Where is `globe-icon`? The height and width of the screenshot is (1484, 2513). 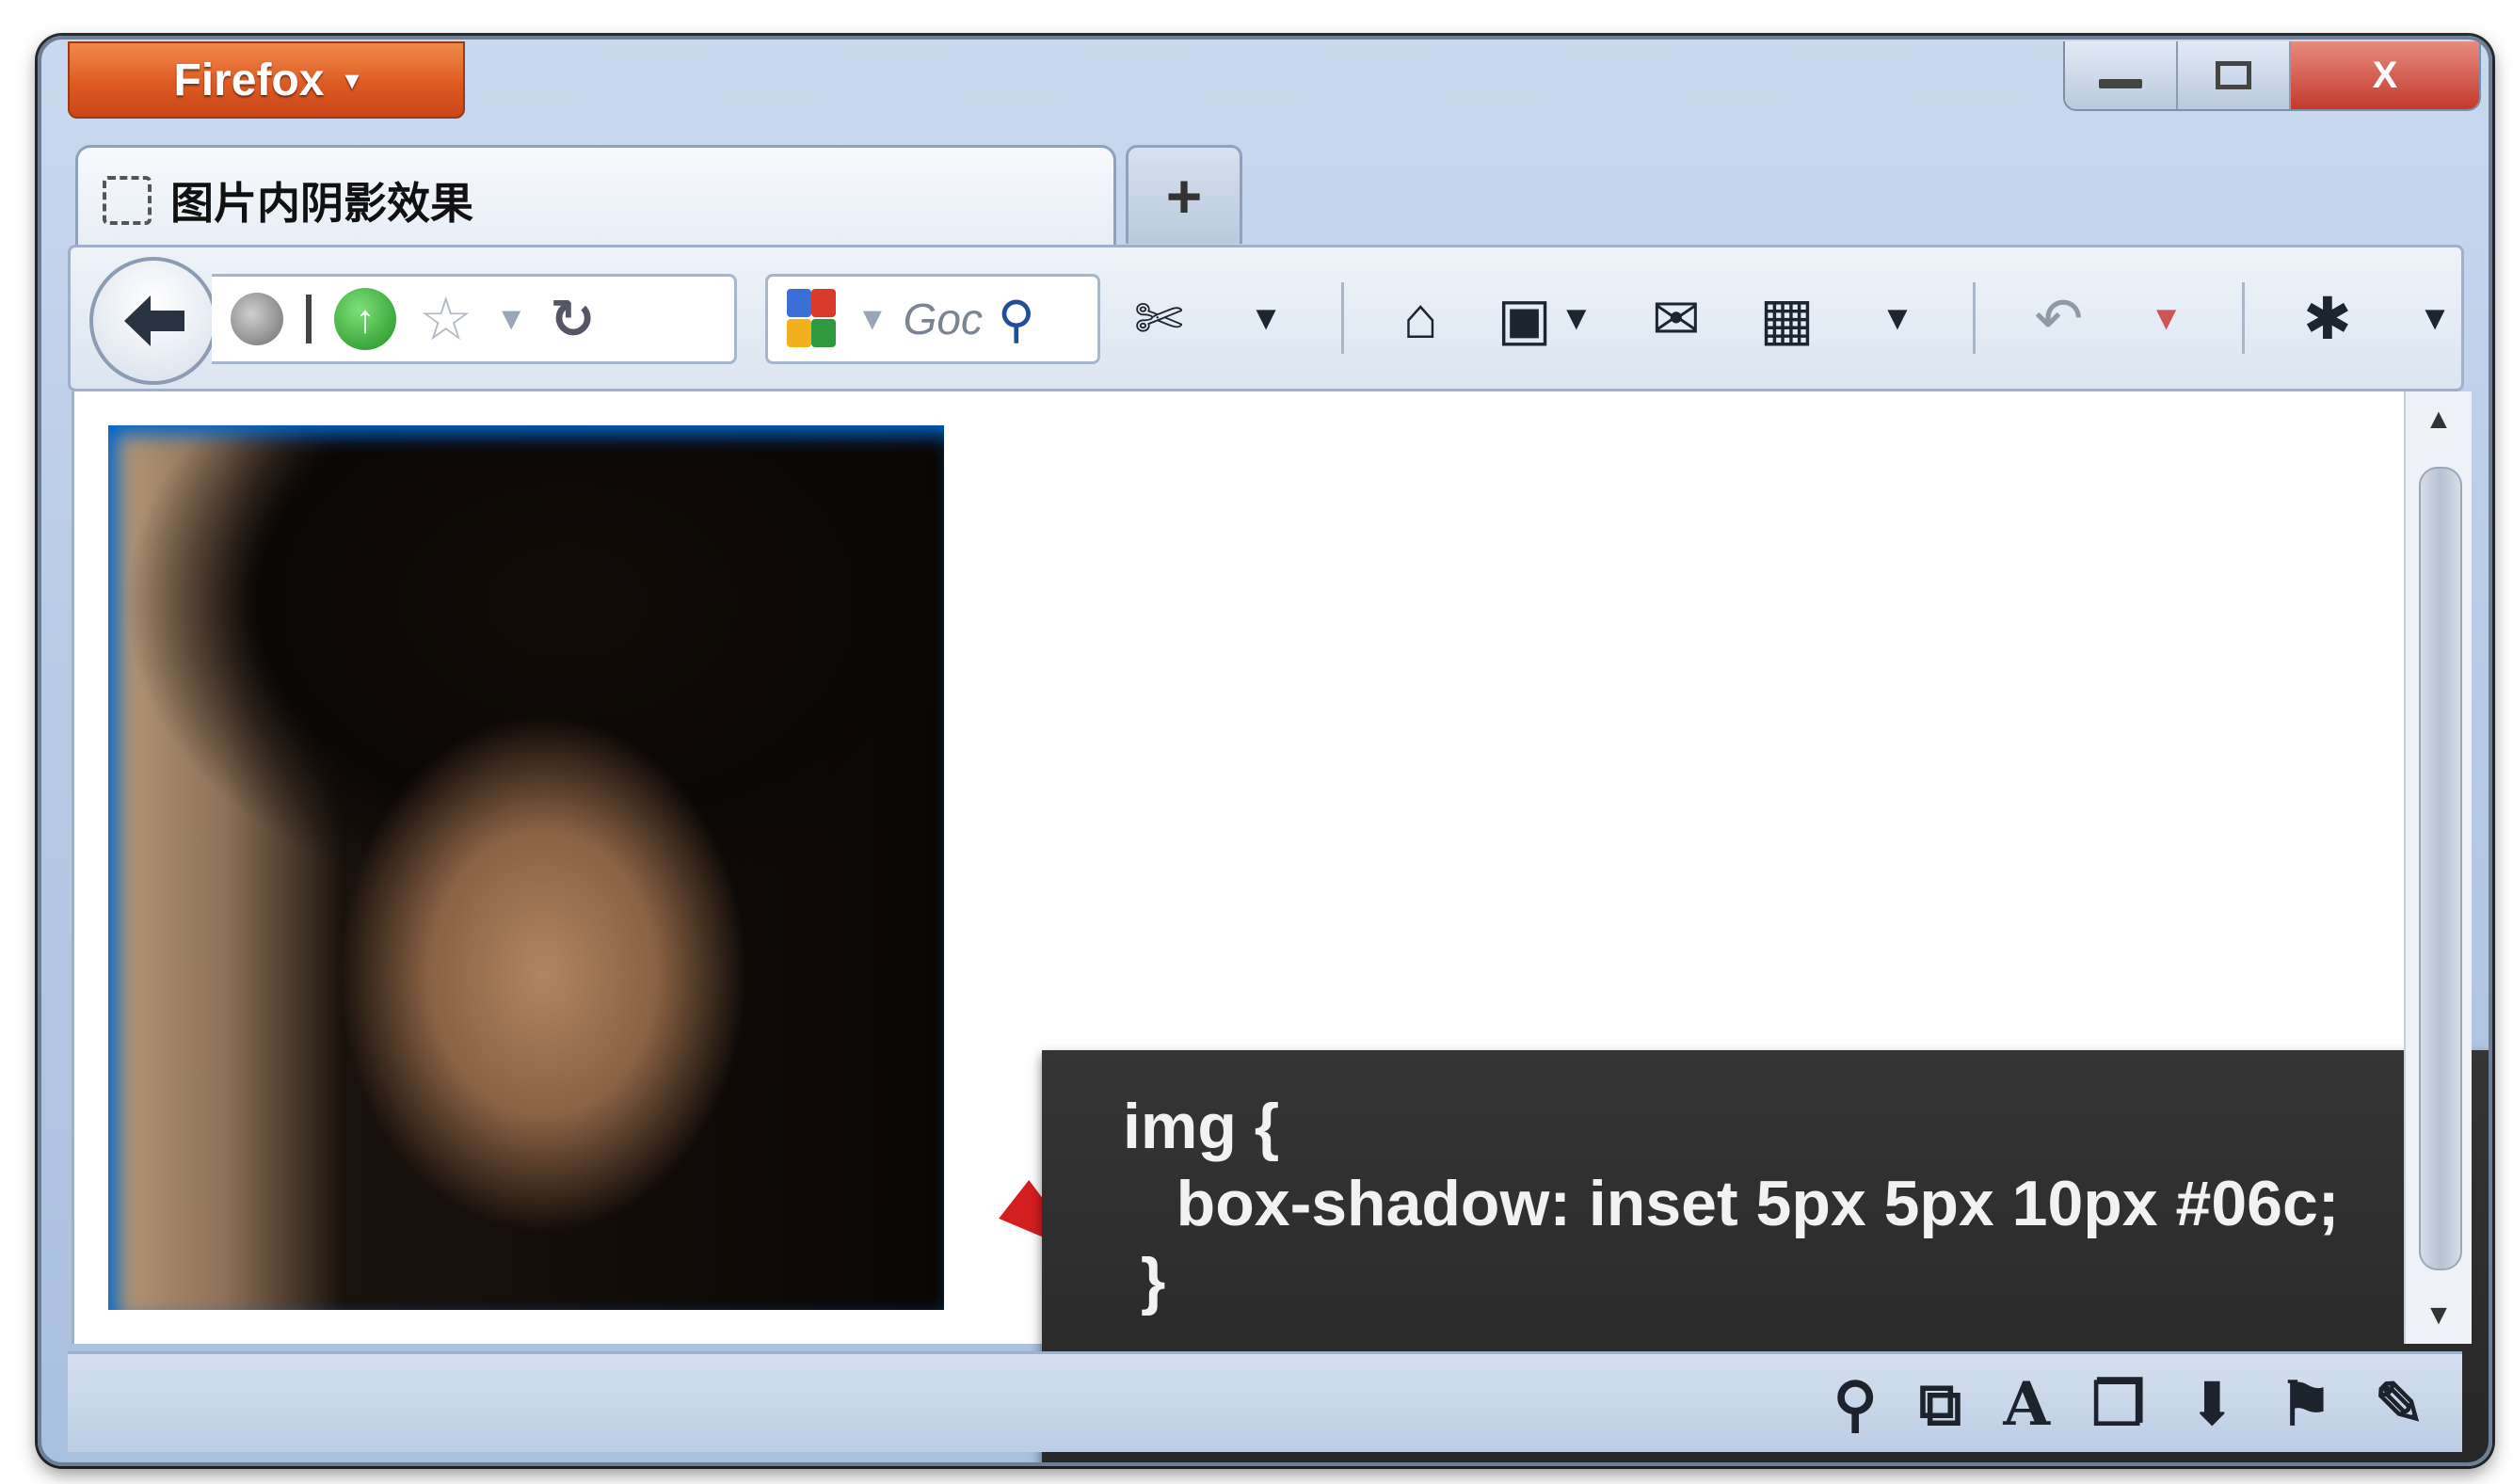 globe-icon is located at coordinates (257, 319).